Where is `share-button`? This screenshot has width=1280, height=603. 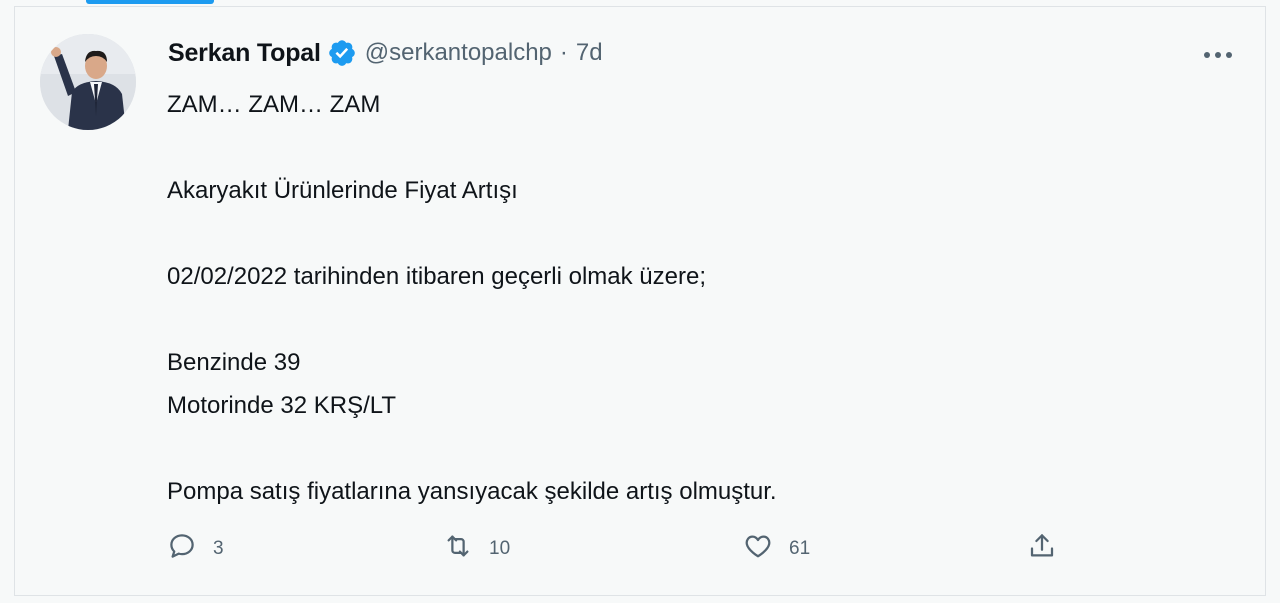
share-button is located at coordinates (1042, 549).